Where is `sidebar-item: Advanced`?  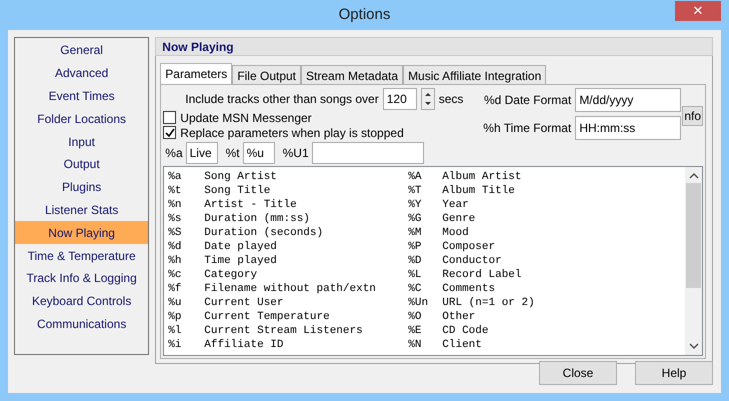 sidebar-item: Advanced is located at coordinates (81, 73).